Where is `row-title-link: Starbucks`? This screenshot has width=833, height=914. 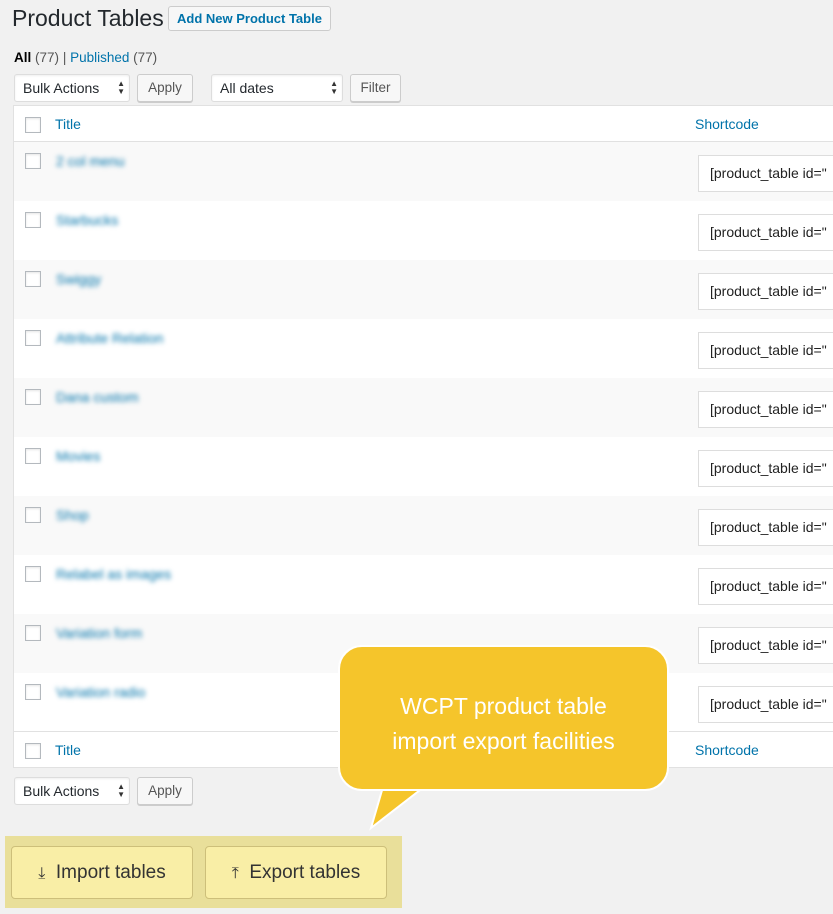
row-title-link: Starbucks is located at coordinates (87, 220).